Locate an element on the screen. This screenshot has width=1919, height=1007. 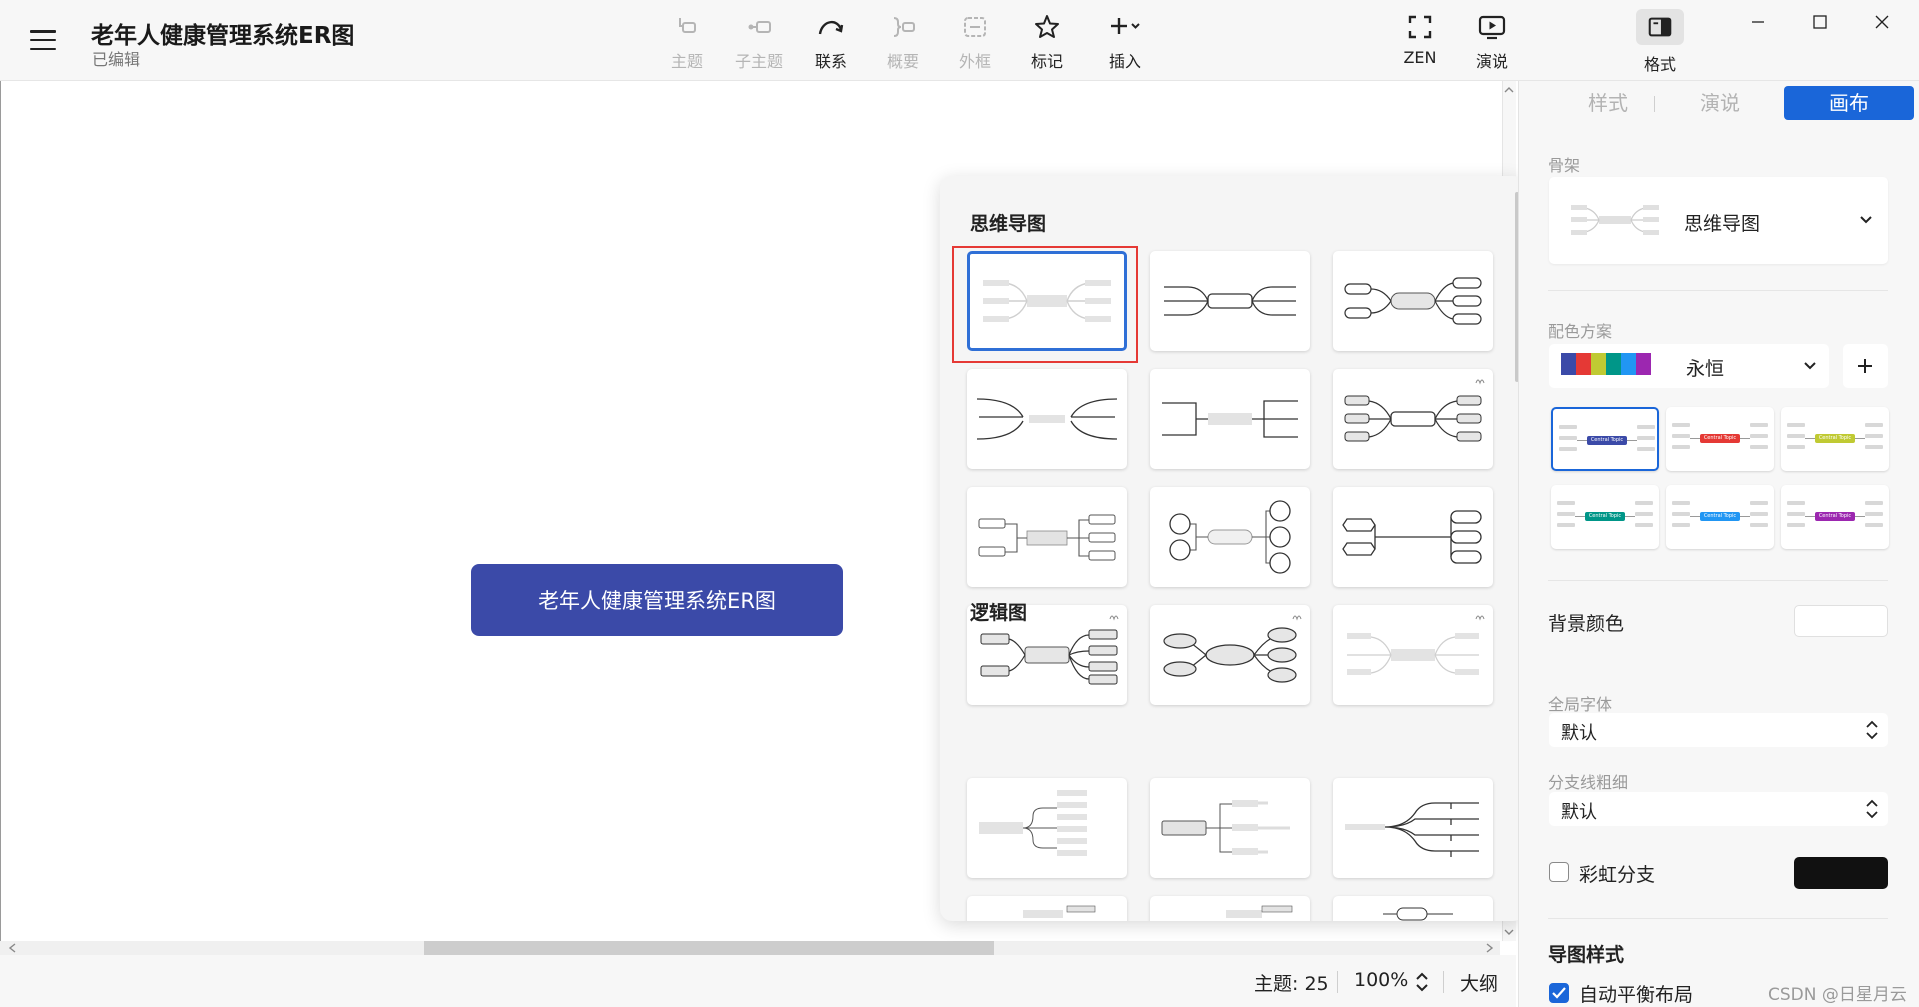
topic-icon is located at coordinates (687, 25).